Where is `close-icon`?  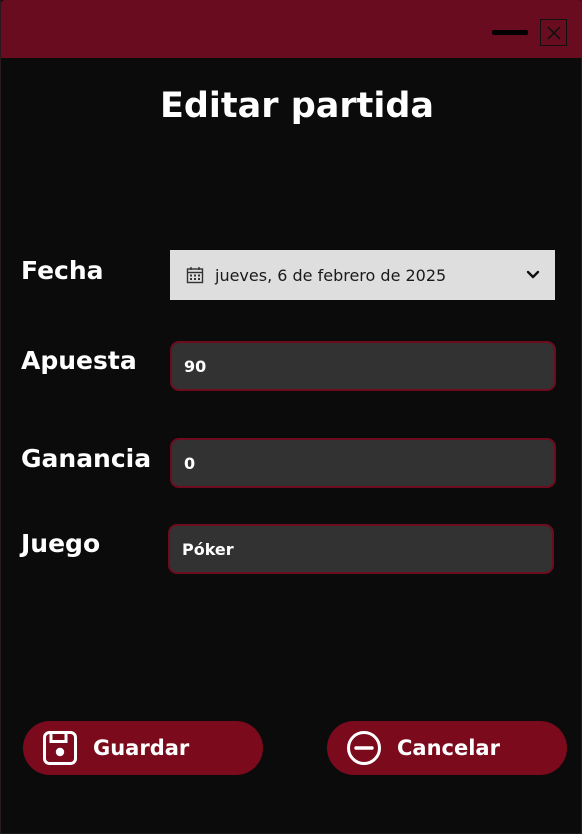
close-icon is located at coordinates (553, 32).